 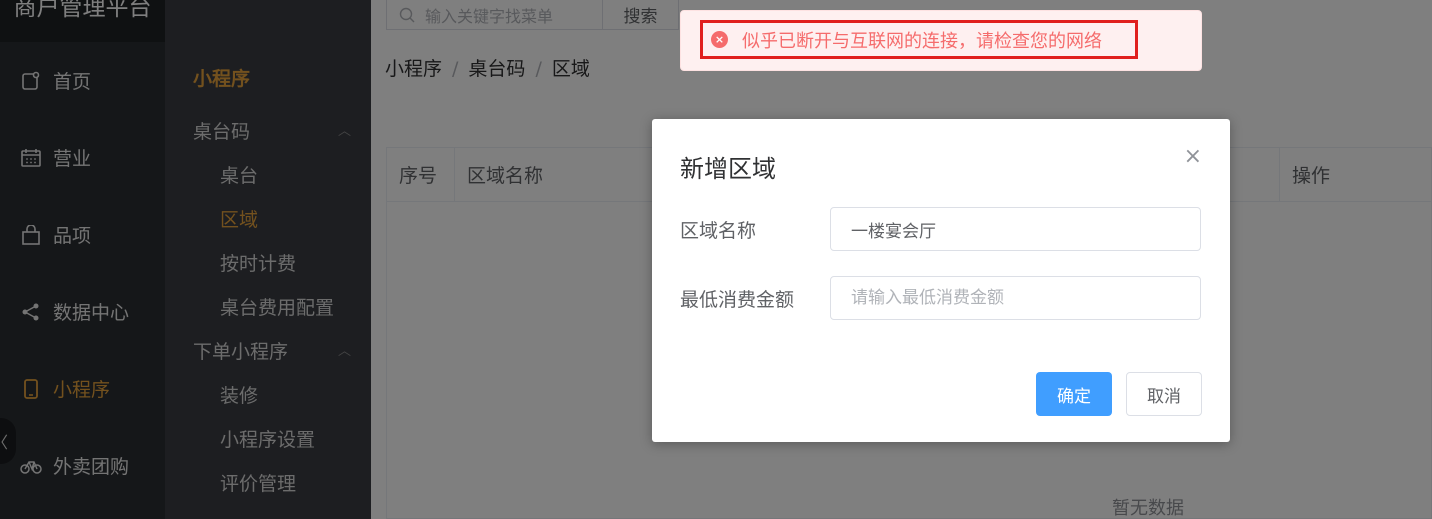 What do you see at coordinates (1164, 394) in the screenshot?
I see `cancel-button: 取消` at bounding box center [1164, 394].